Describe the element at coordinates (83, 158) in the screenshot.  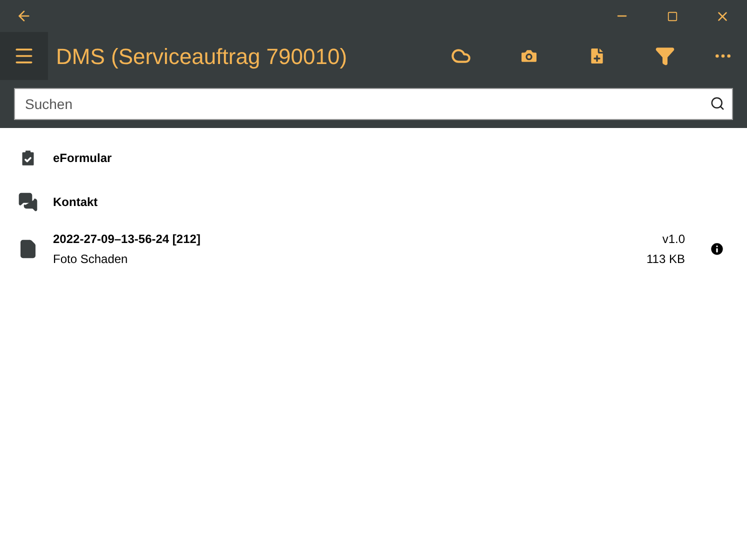
I see `item-title: eFormular` at that location.